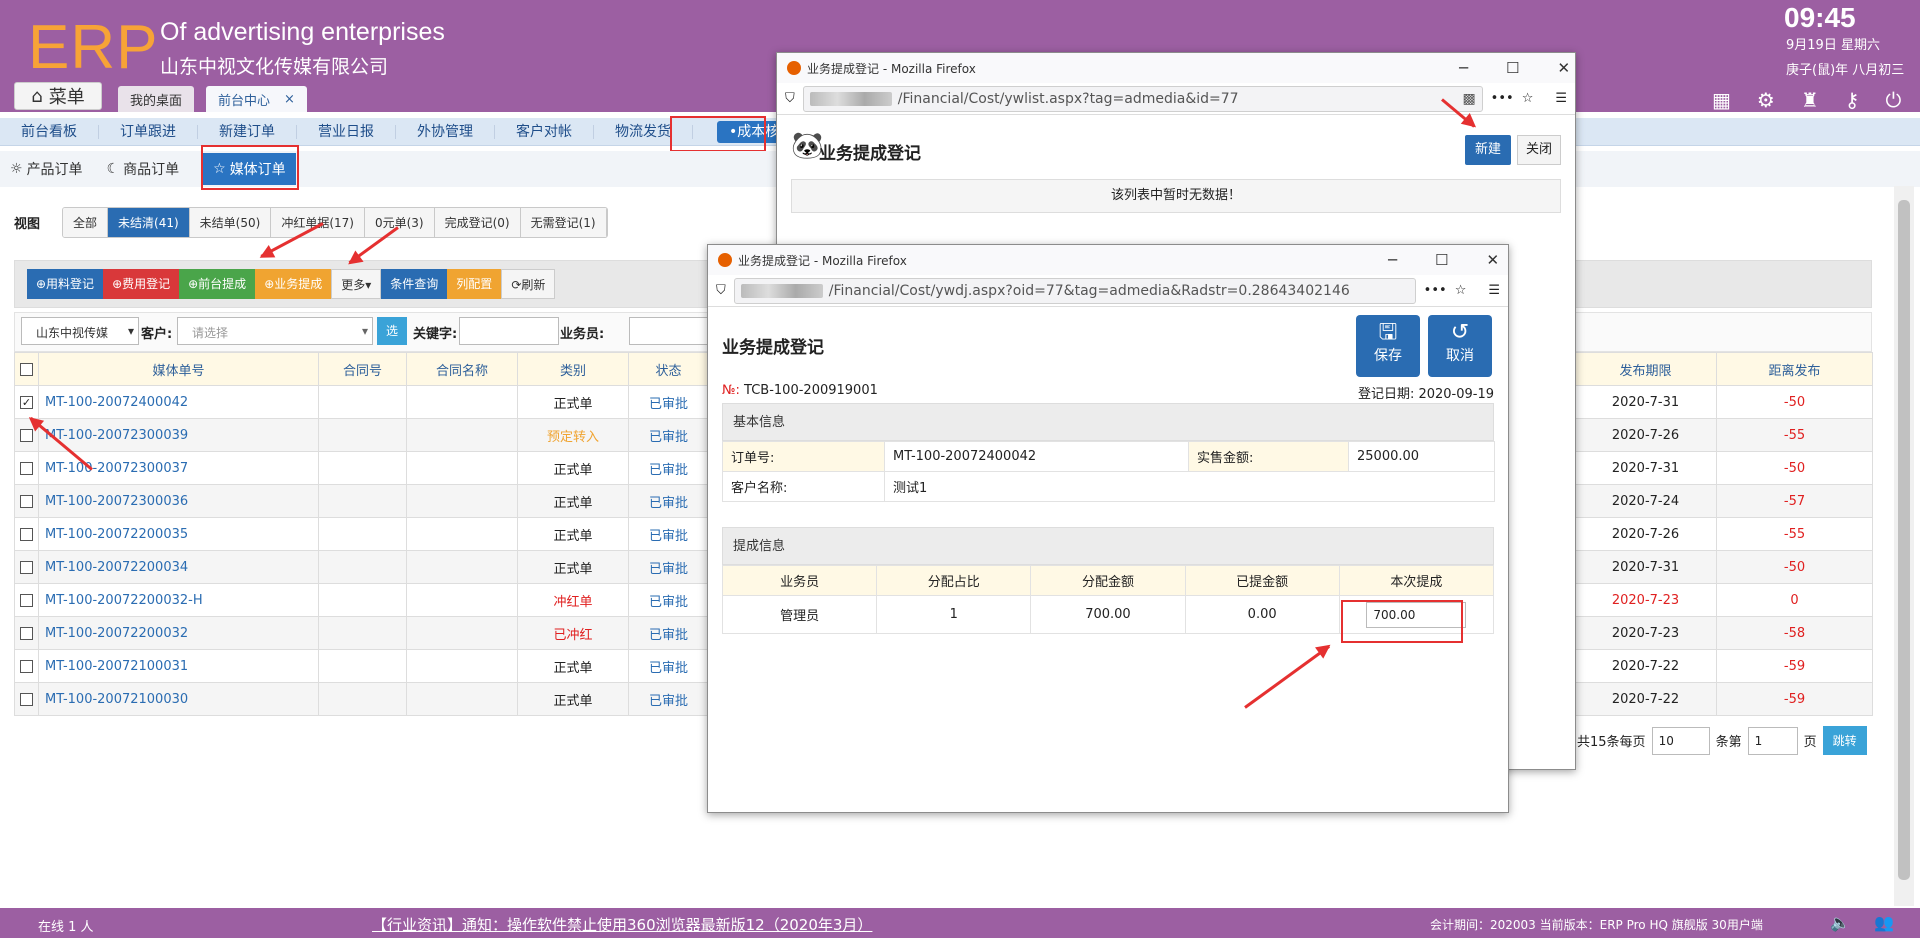 This screenshot has height=938, width=1920. Describe the element at coordinates (563, 222) in the screenshot. I see `filter-none: 无需登记(1)` at that location.